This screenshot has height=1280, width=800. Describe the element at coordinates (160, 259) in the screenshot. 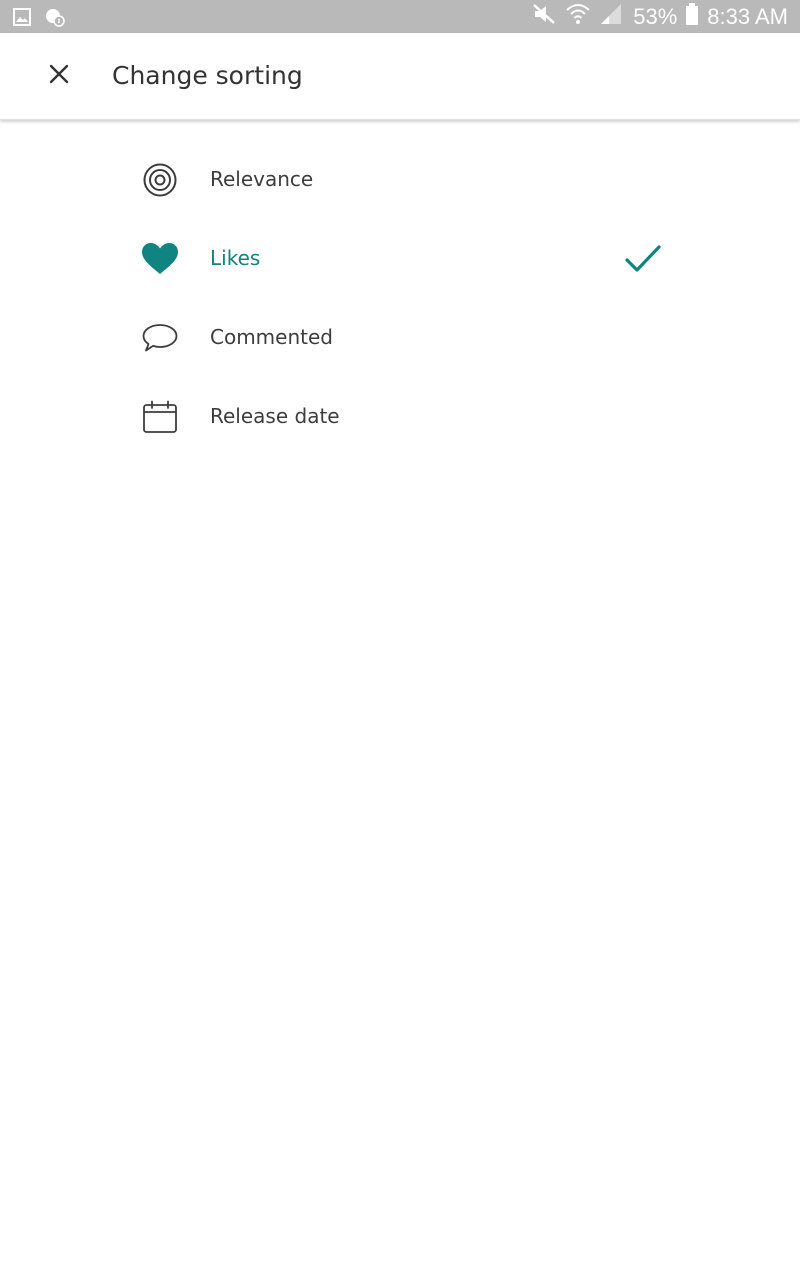

I see `heart-icon` at that location.